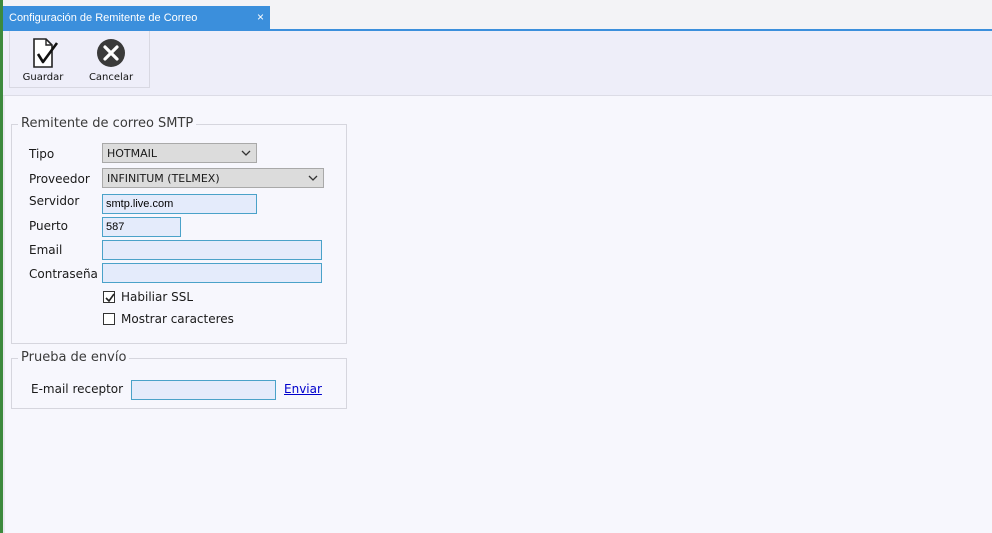  What do you see at coordinates (179, 204) in the screenshot?
I see `servidor-input: smtp.live.com` at bounding box center [179, 204].